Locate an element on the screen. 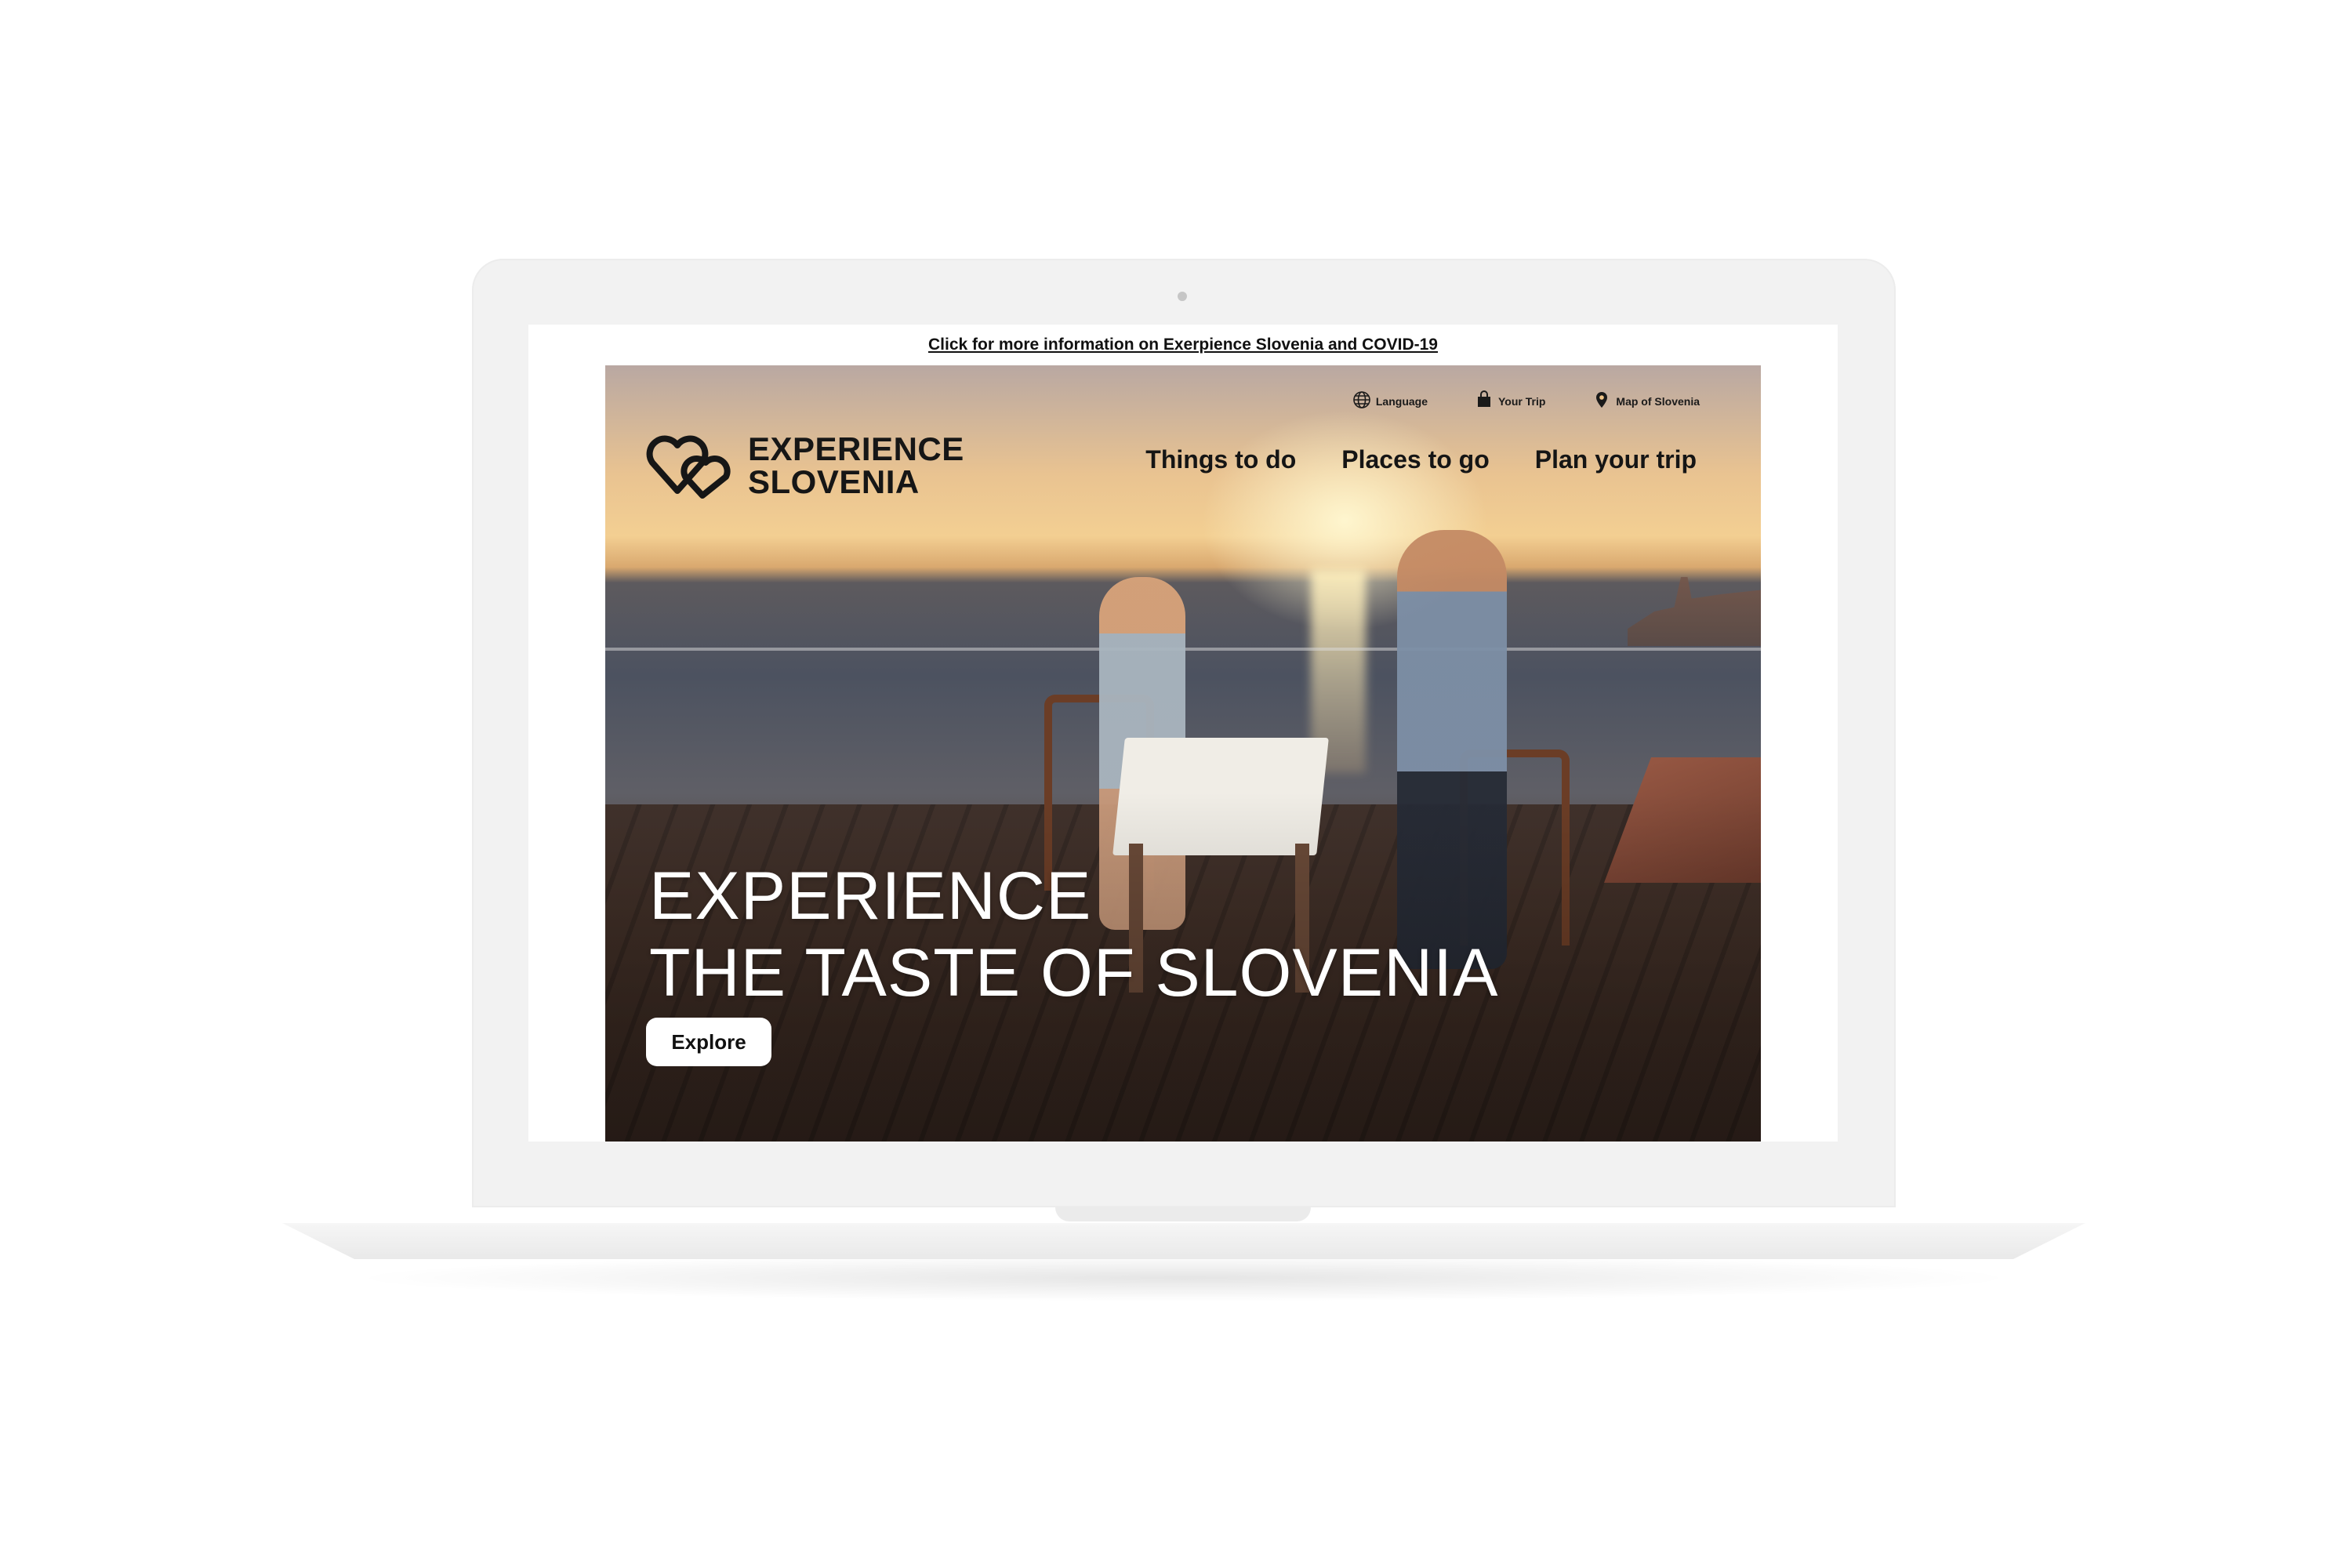 This screenshot has width=2352, height=1568. your-trip-link: Your Trip is located at coordinates (1510, 401).